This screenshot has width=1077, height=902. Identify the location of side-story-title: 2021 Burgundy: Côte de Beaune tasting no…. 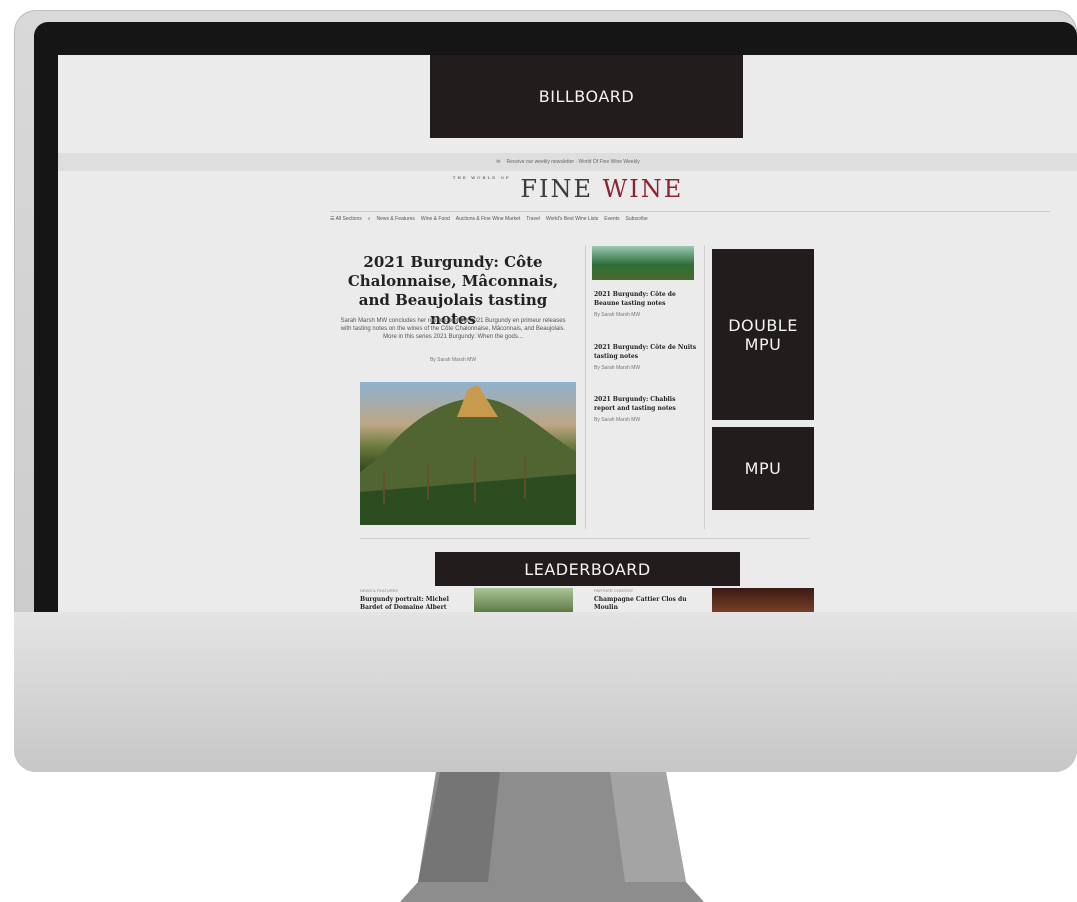
(635, 299).